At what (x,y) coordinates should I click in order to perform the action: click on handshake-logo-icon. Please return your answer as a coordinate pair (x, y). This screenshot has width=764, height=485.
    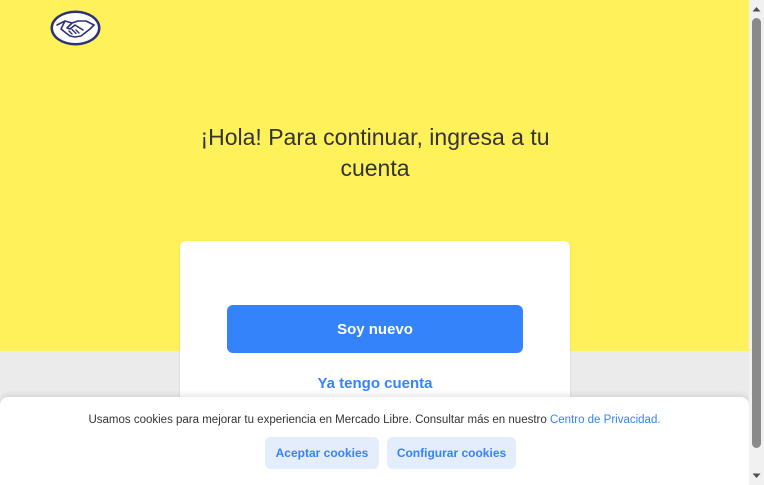
    Looking at the image, I should click on (75, 28).